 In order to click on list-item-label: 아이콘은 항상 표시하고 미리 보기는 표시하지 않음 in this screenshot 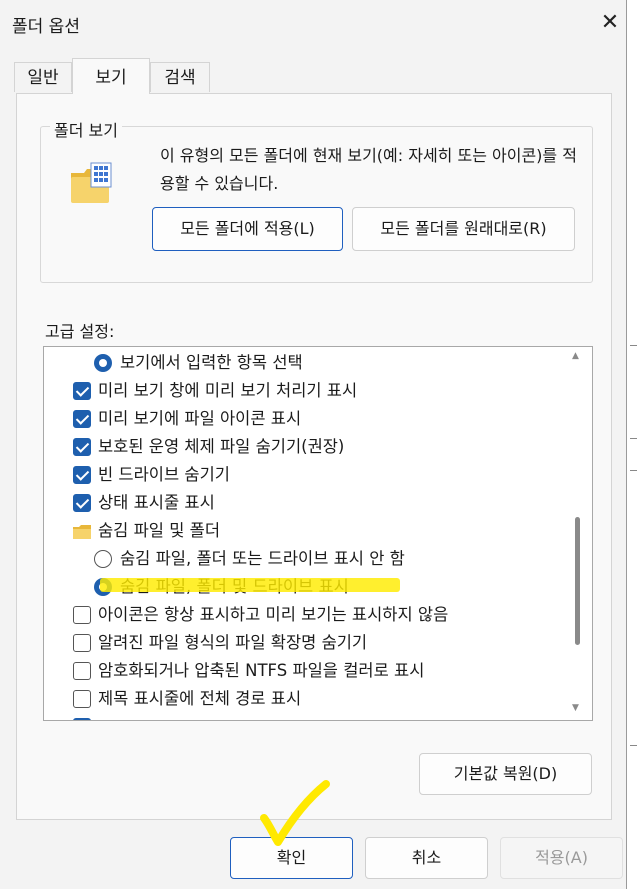, I will do `click(273, 614)`.